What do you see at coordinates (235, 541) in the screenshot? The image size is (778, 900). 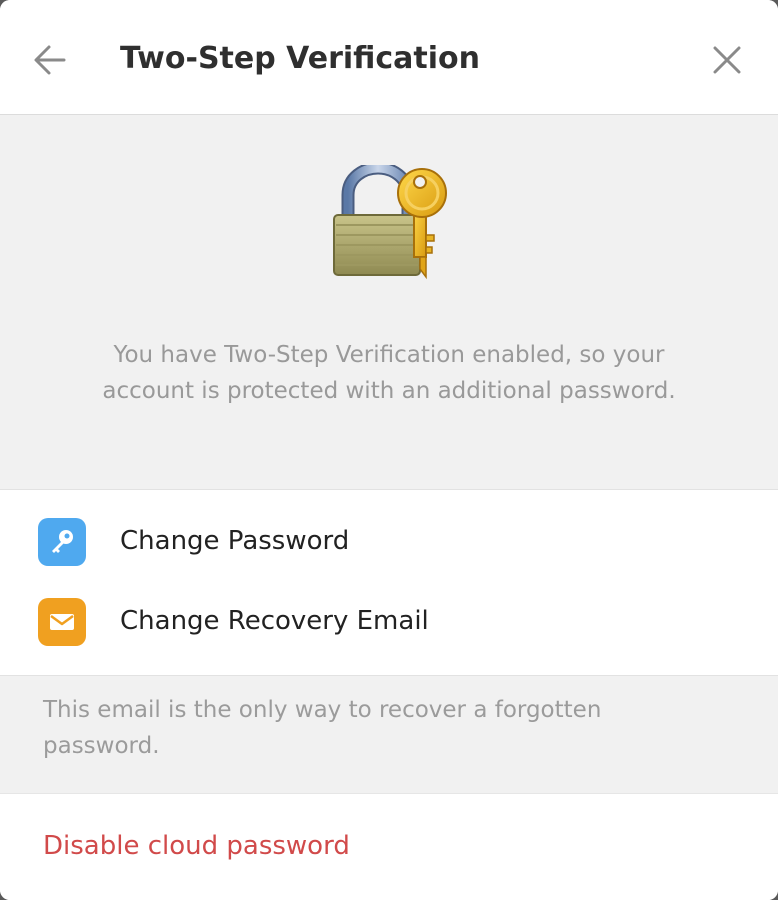 I see `change-password-label: Change Password` at bounding box center [235, 541].